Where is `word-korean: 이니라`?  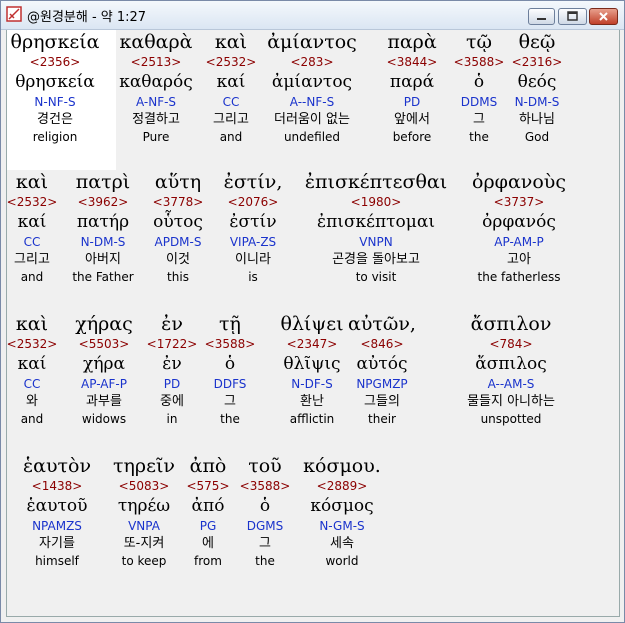 word-korean: 이니라 is located at coordinates (253, 259).